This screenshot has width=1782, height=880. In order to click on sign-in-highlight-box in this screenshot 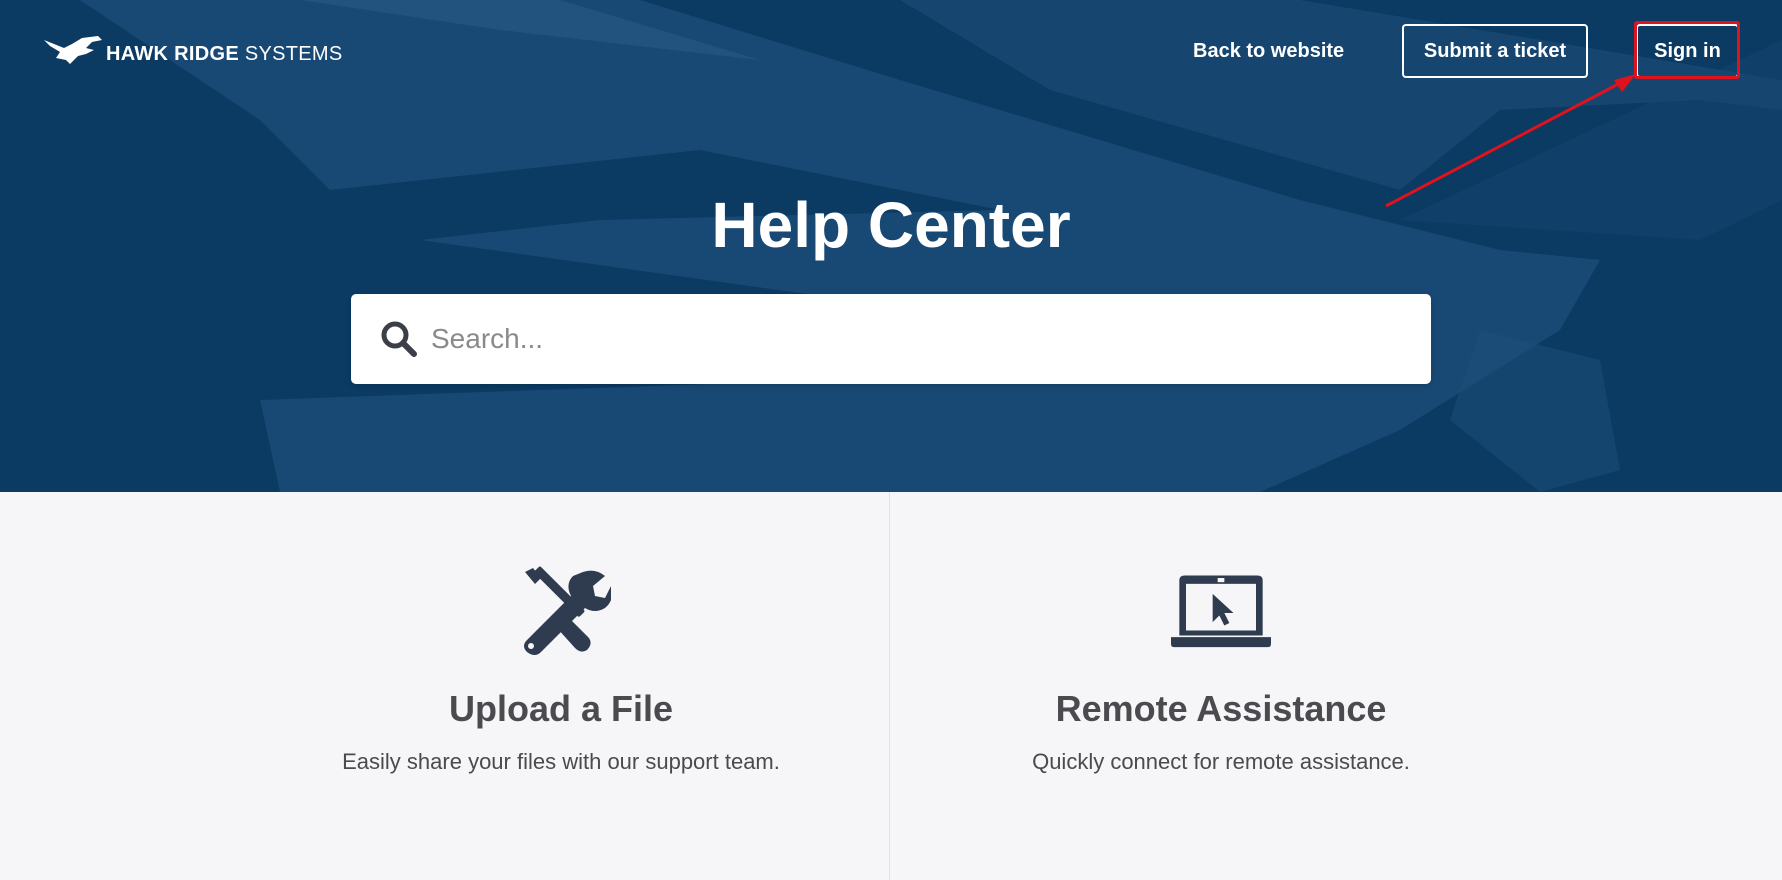, I will do `click(1687, 50)`.